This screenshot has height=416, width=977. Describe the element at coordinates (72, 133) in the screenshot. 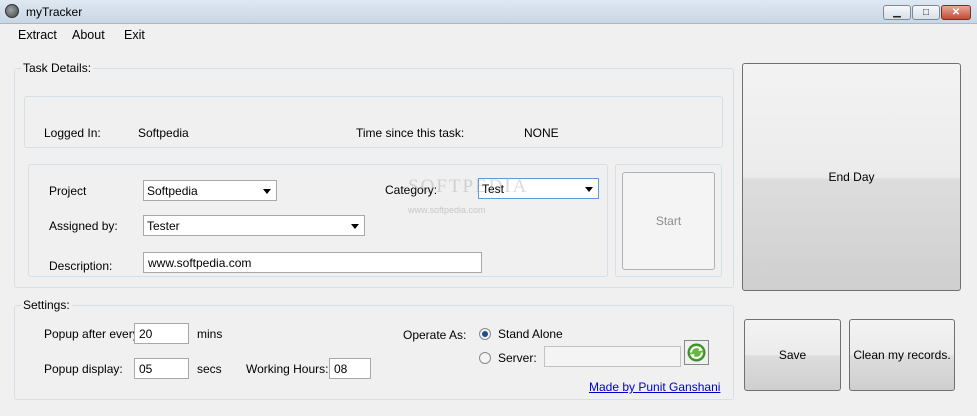

I see `logged-in-label: Logged In:` at that location.